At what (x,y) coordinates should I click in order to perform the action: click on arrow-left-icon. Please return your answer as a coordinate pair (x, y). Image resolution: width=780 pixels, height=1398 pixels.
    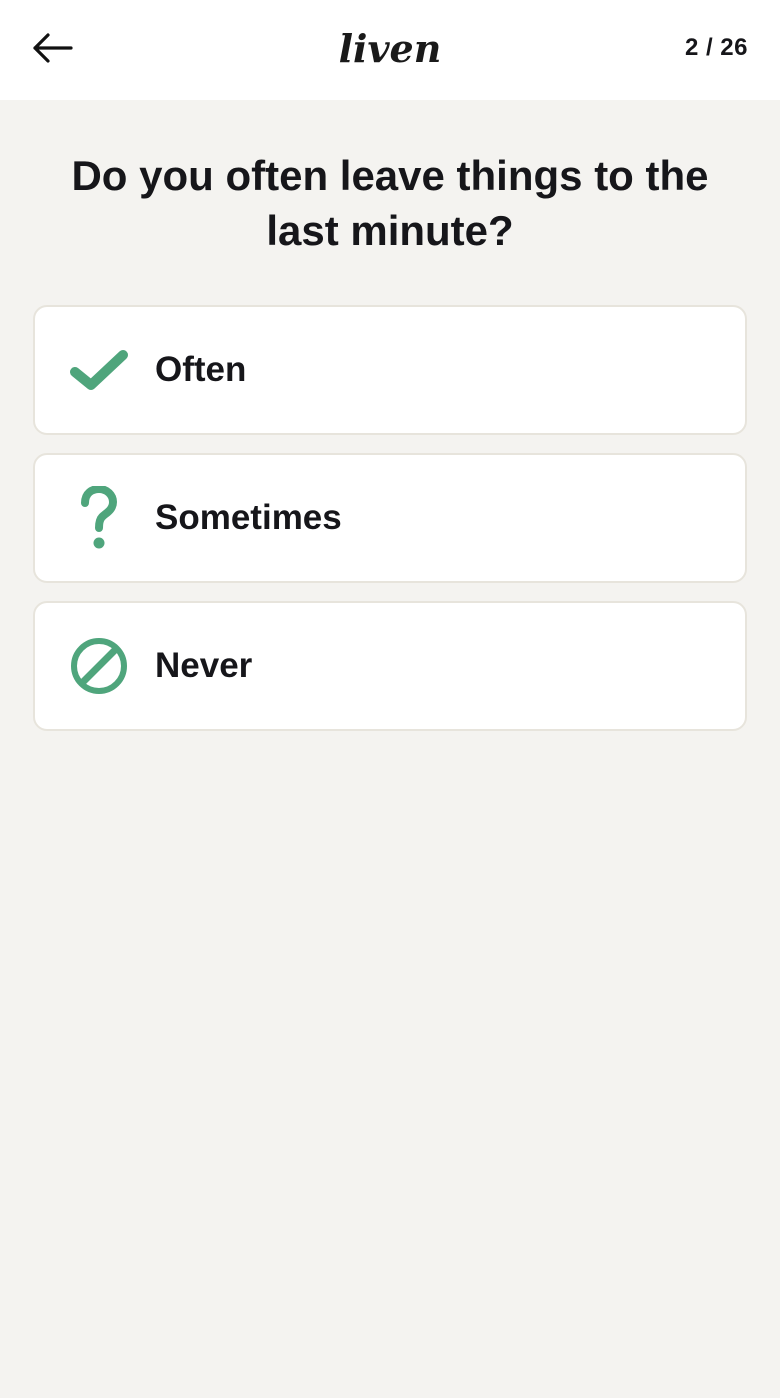
    Looking at the image, I should click on (53, 48).